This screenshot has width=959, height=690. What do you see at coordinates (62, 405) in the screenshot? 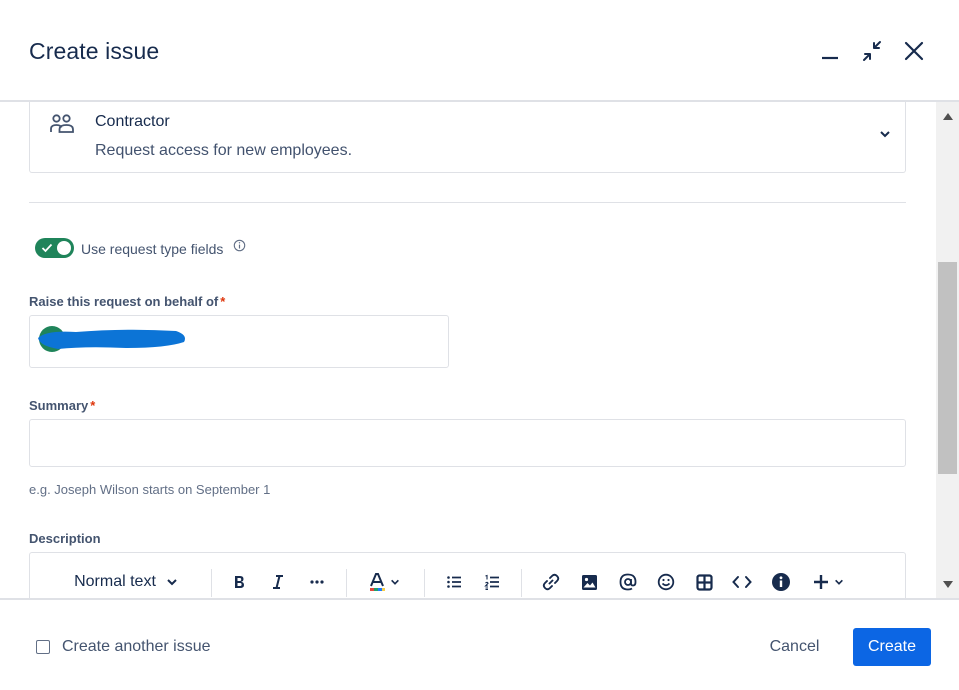
I see `summary-label: Summary *` at bounding box center [62, 405].